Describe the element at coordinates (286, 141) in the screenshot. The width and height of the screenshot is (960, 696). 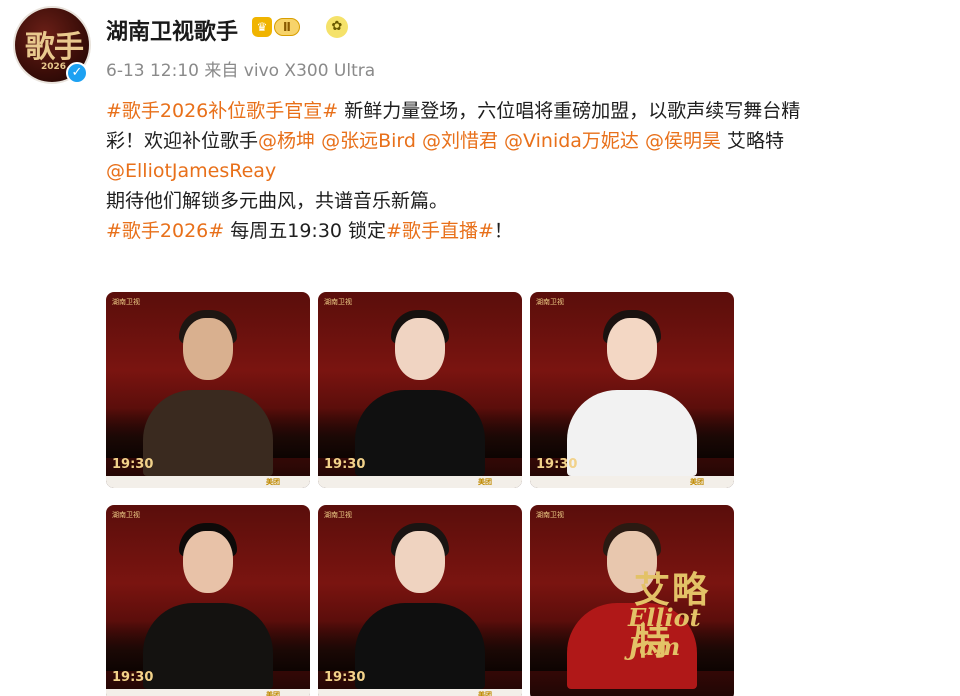
I see `mention: @杨坤` at that location.